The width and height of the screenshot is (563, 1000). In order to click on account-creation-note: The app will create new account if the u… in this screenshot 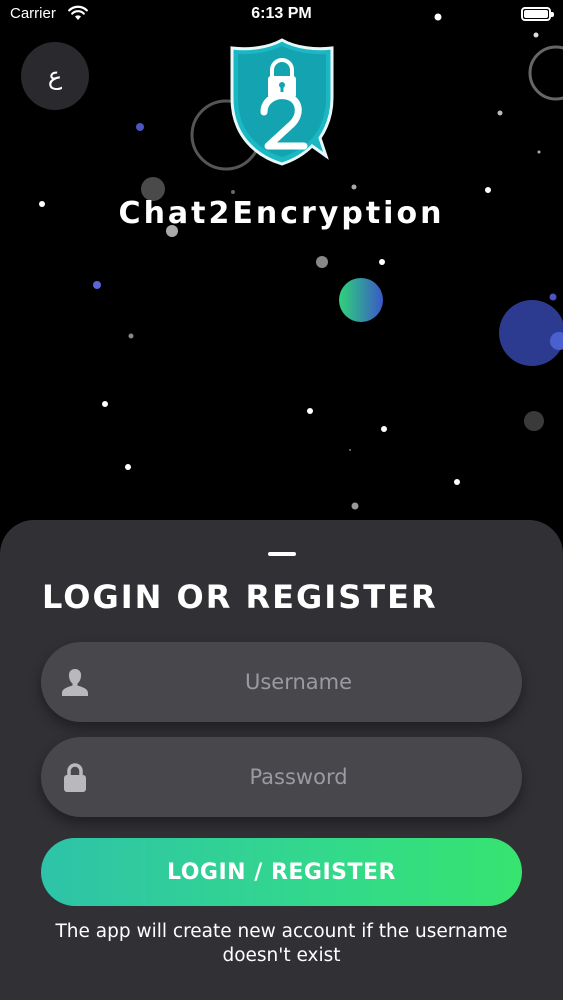, I will do `click(281, 943)`.